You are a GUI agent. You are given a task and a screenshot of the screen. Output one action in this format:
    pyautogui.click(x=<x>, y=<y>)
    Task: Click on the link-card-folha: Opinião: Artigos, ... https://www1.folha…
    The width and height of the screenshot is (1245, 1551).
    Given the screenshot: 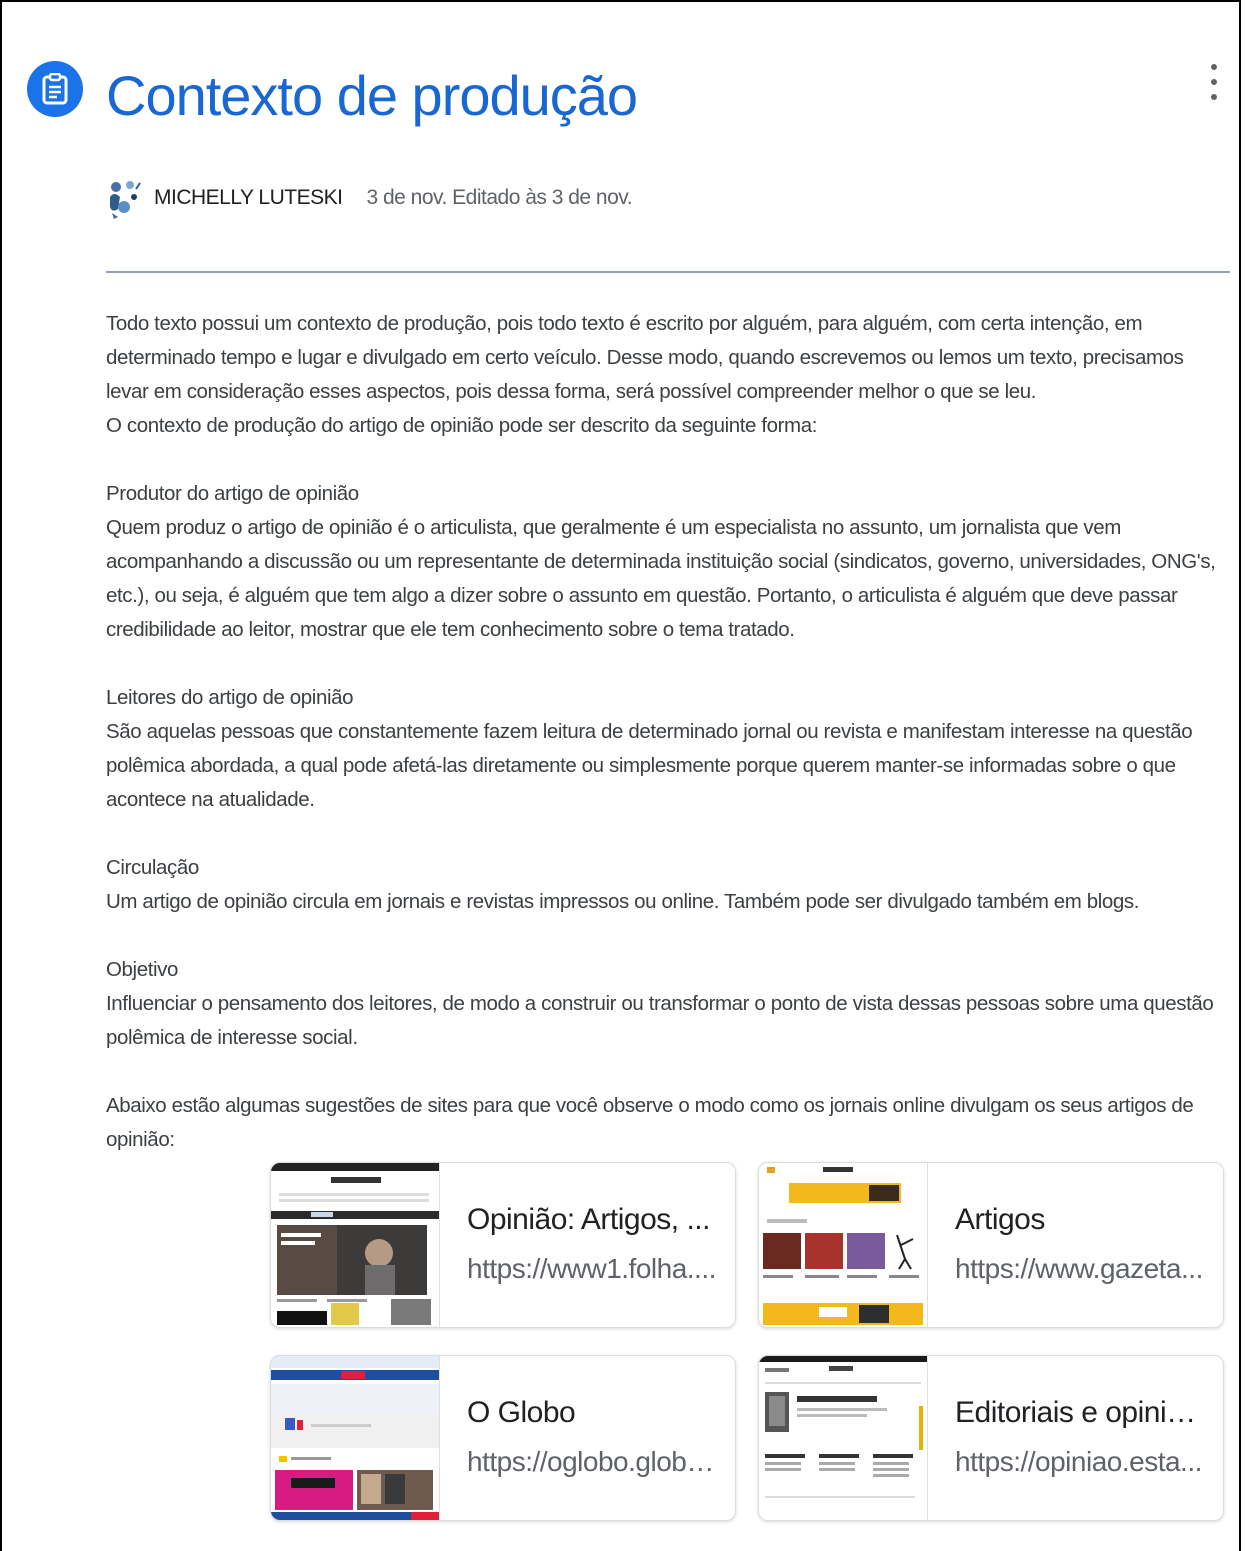 What is the action you would take?
    pyautogui.click(x=503, y=1245)
    